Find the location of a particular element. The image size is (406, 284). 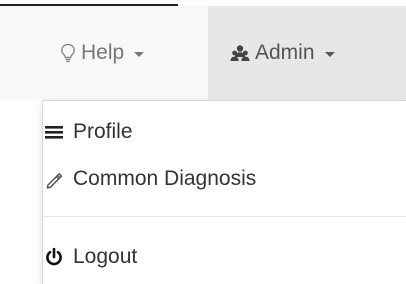

nav-help-toggle: Help is located at coordinates (124, 53).